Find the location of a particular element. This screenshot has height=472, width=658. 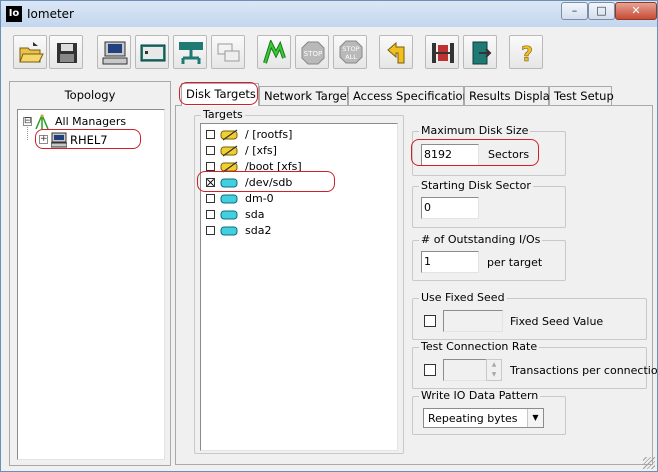

reset-arrow-icon is located at coordinates (396, 52).